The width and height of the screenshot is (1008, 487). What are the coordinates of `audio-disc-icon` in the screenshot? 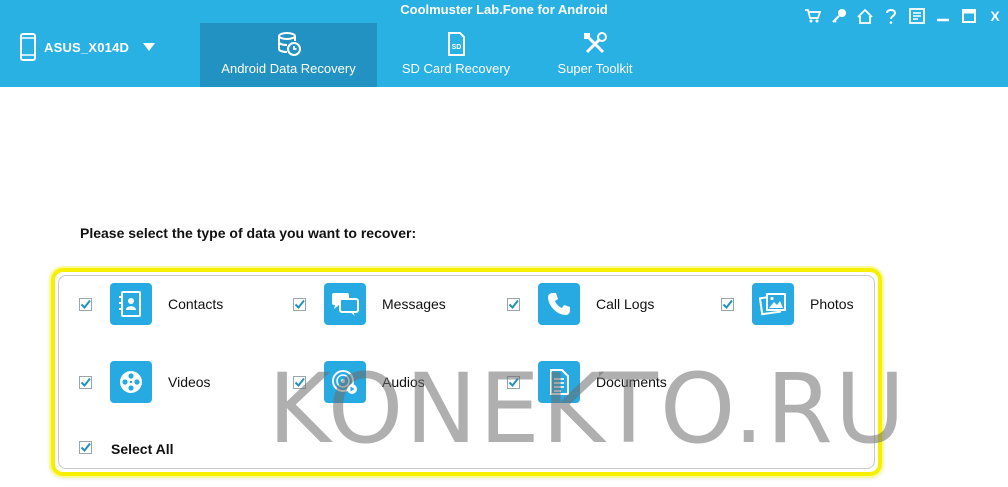 It's located at (345, 382).